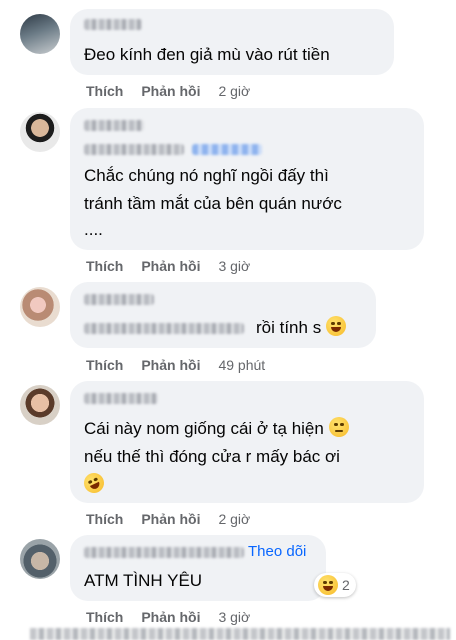 The width and height of the screenshot is (456, 640). What do you see at coordinates (164, 328) in the screenshot?
I see `comment-blurred-text` at bounding box center [164, 328].